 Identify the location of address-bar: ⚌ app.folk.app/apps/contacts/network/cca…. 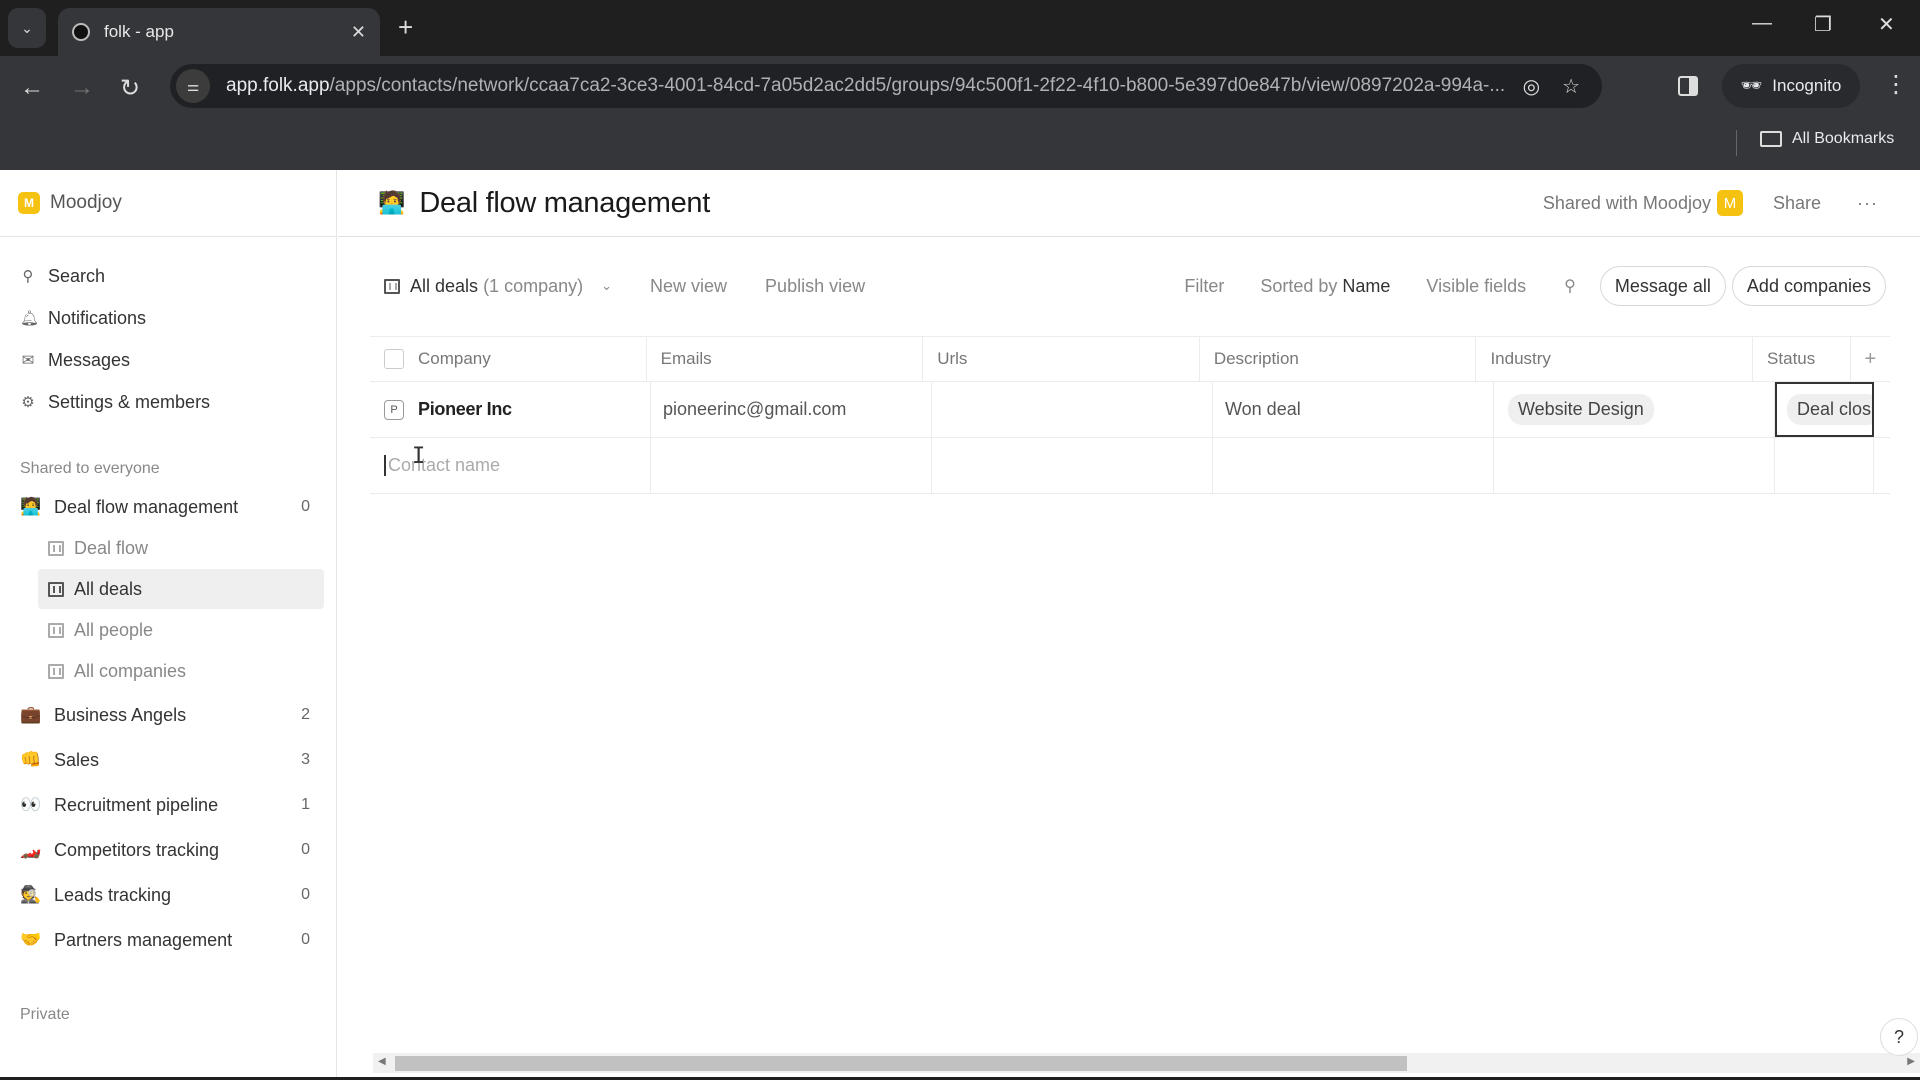
(886, 86).